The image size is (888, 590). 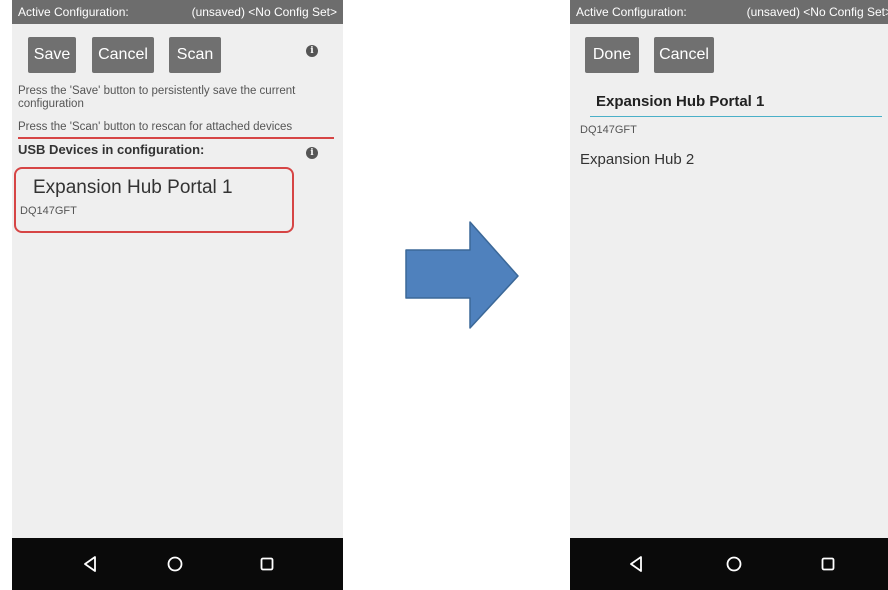 I want to click on expansion-hub-item: Expansion Hub 2, so click(x=637, y=159).